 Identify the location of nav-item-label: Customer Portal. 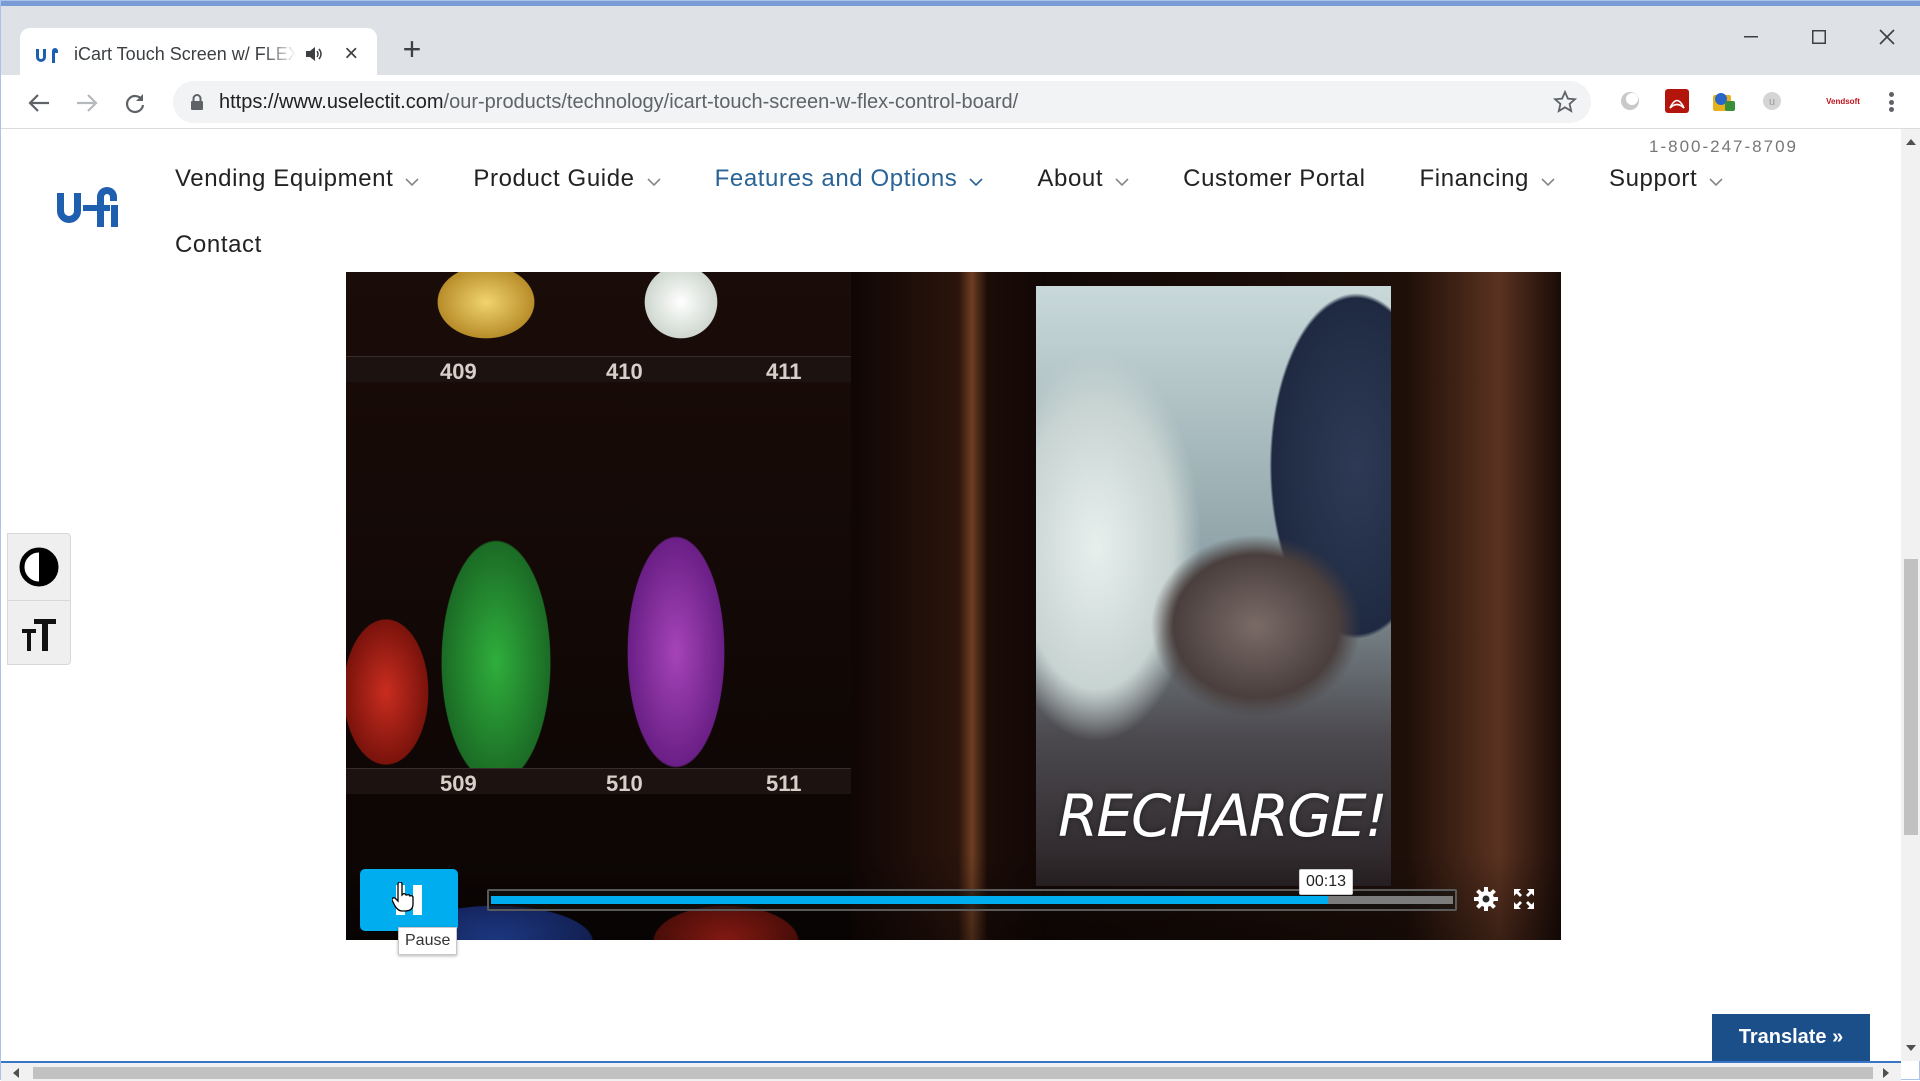
(1274, 178).